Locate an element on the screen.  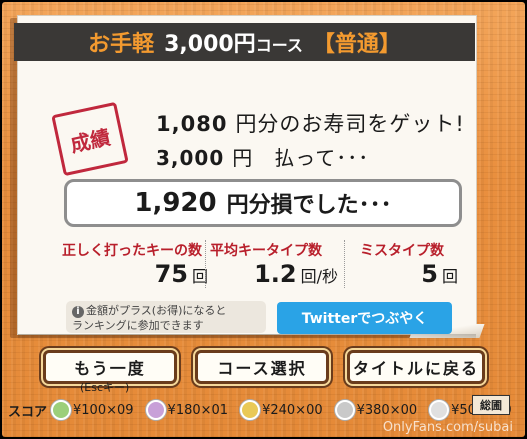
hanko-stamp: 総圃 is located at coordinates (491, 405).